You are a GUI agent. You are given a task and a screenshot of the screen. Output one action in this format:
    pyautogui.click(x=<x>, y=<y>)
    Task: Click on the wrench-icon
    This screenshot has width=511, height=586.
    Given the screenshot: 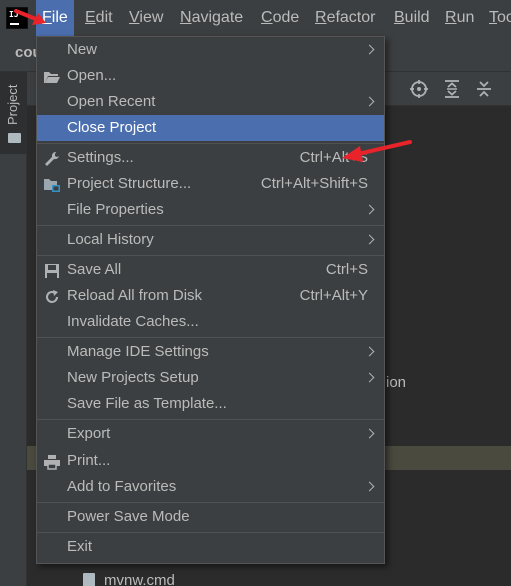 What is the action you would take?
    pyautogui.click(x=52, y=158)
    